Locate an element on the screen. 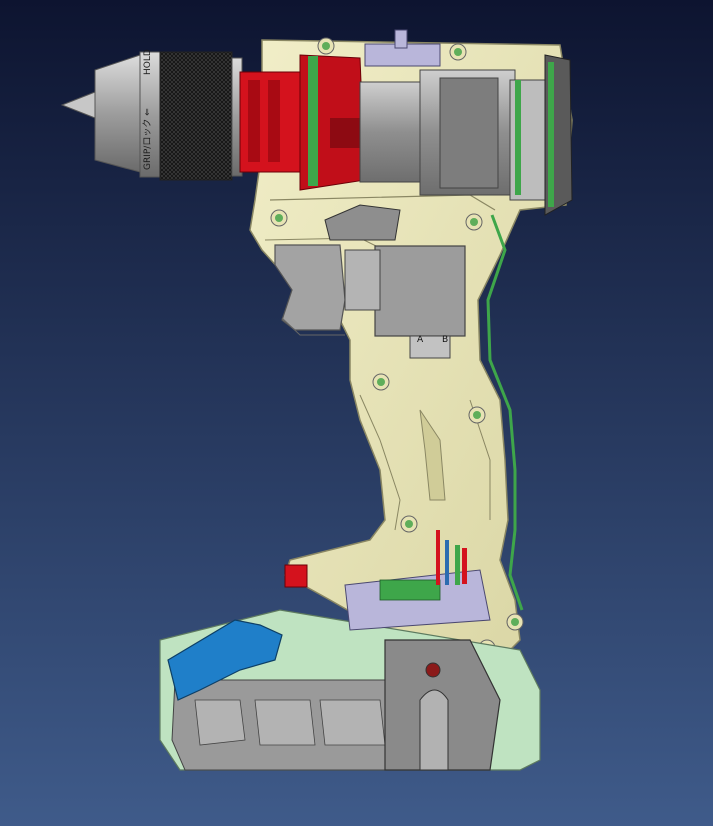  chuck-grip is located at coordinates (196, 116).